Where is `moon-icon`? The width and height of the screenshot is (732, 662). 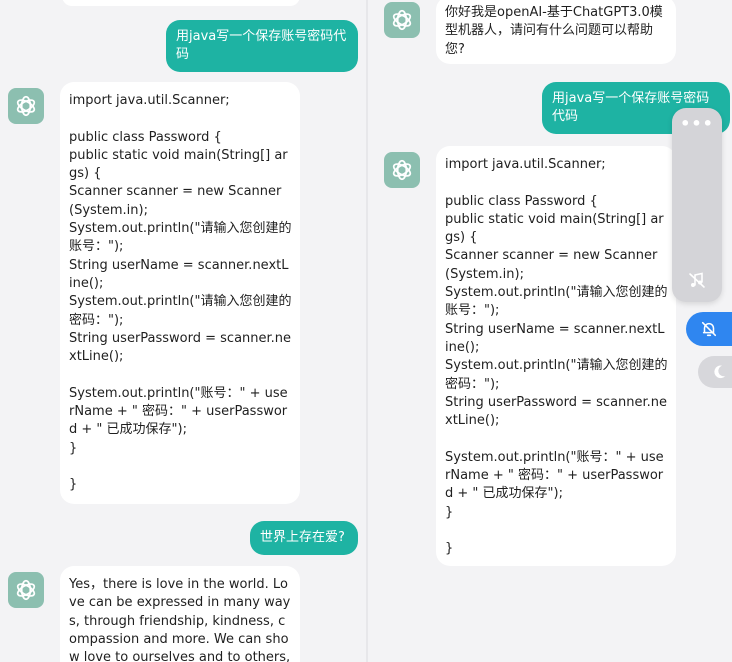
moon-icon is located at coordinates (720, 372).